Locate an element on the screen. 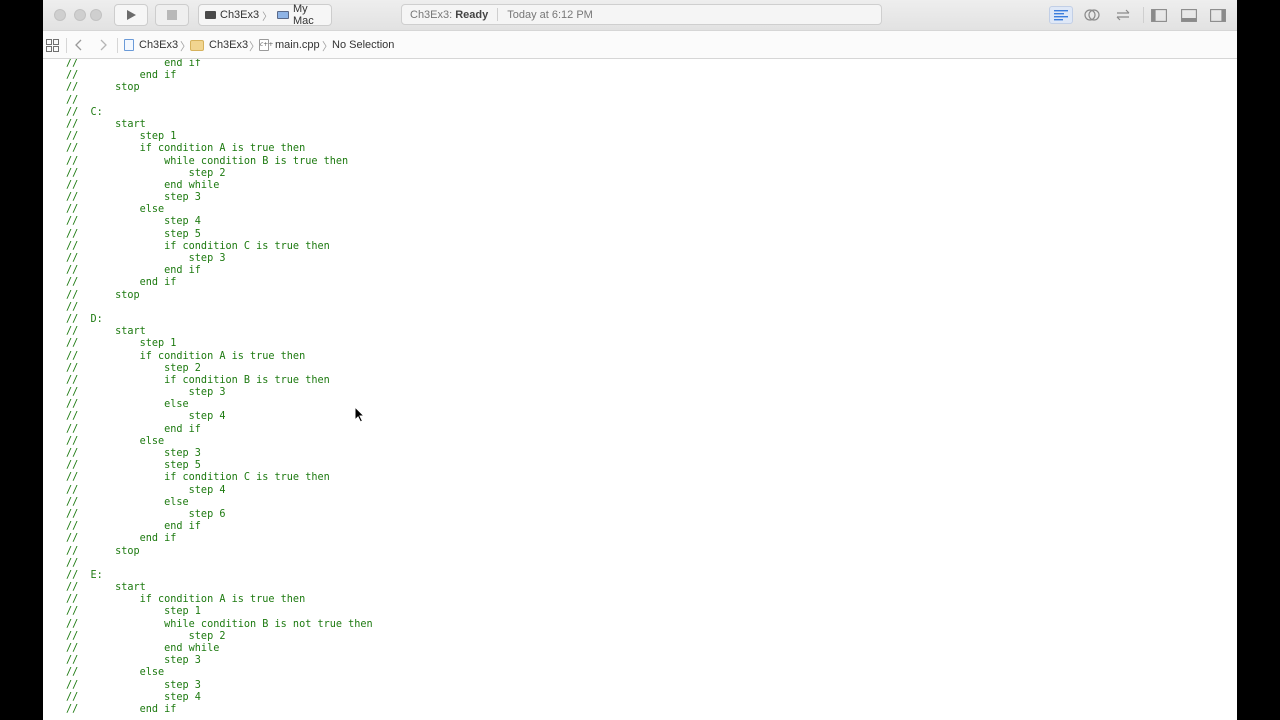  mouse-pointer-icon is located at coordinates (359, 414).